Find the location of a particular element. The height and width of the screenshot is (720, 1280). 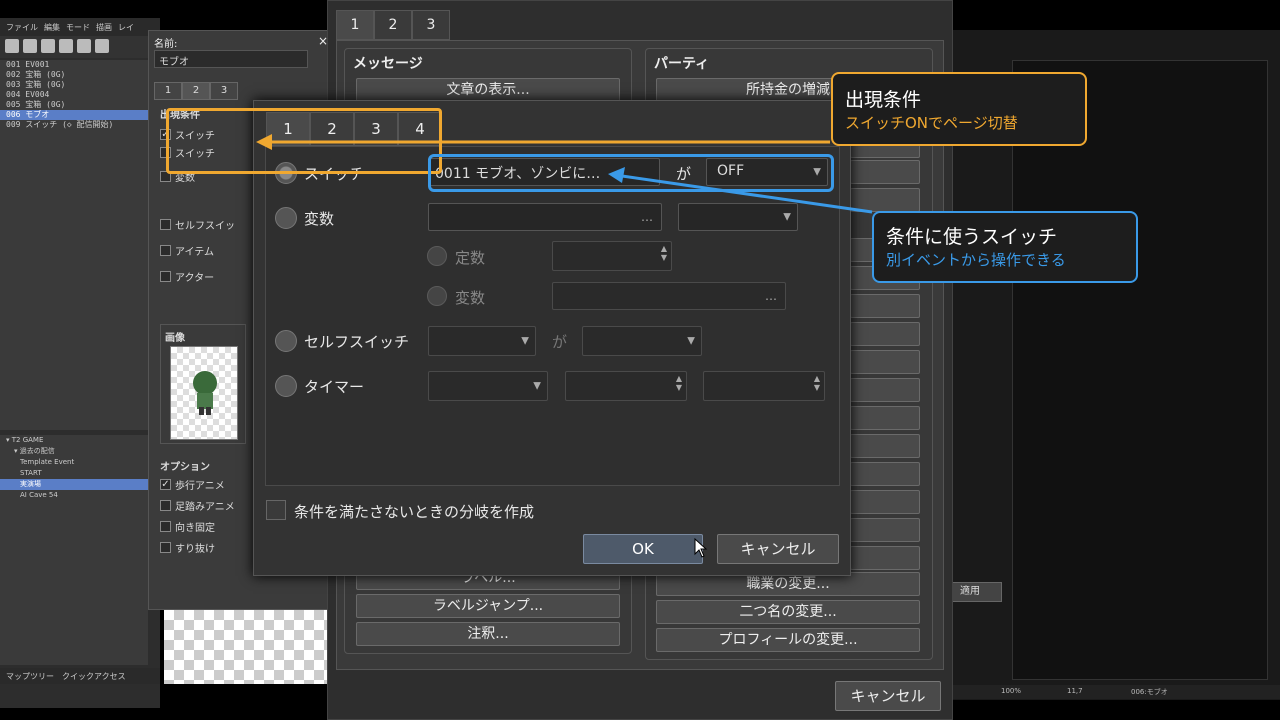

blue-arrow-line is located at coordinates (747, 194).